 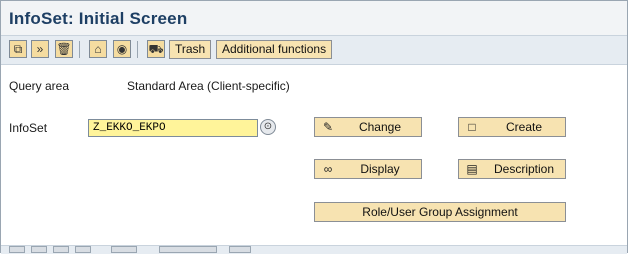 I want to click on transport-icon: ⛟, so click(x=156, y=49).